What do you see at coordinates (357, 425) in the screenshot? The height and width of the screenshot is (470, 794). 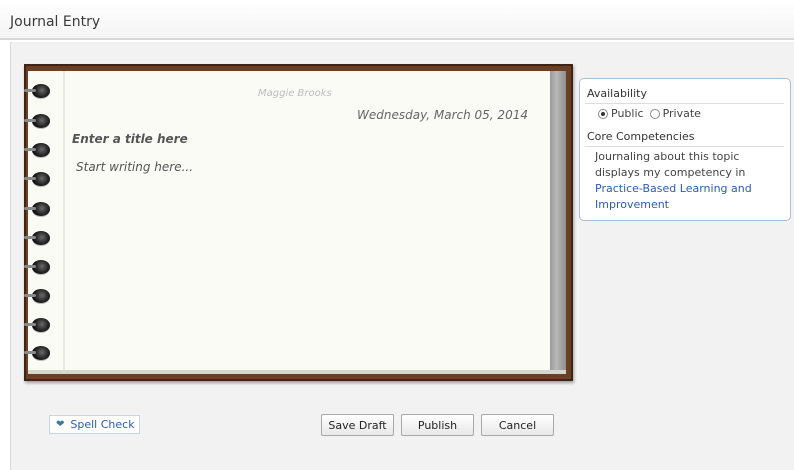 I see `save-draft-button: Save Draft` at bounding box center [357, 425].